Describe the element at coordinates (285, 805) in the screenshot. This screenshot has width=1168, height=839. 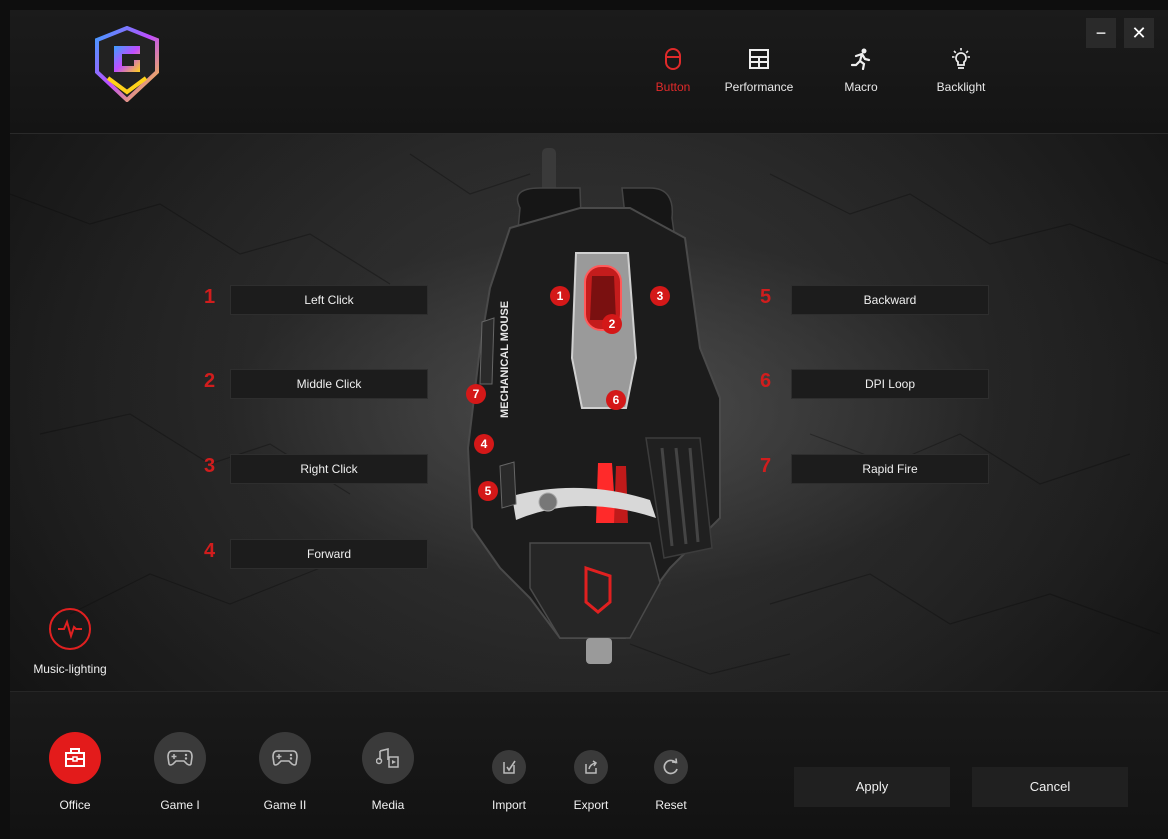
I see `profile-label: Game II` at that location.